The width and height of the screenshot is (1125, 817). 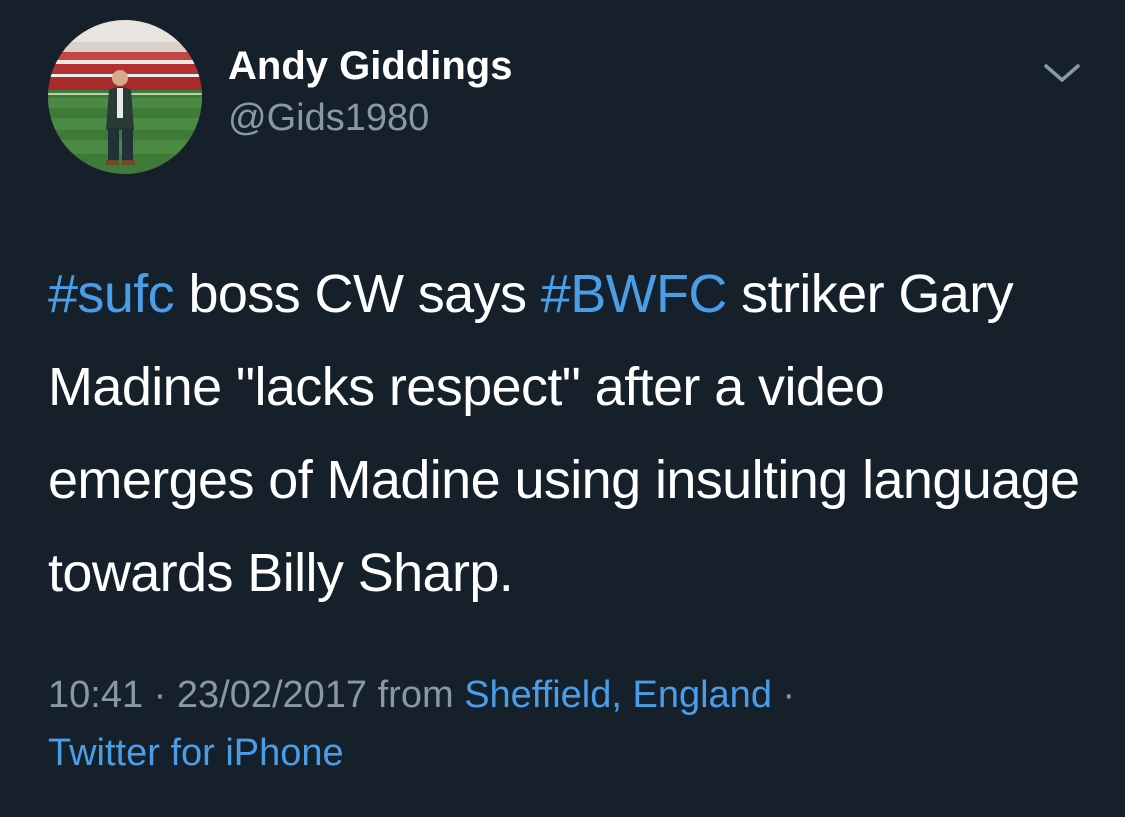 What do you see at coordinates (272, 695) in the screenshot?
I see `tweet-date: 23/02/2017` at bounding box center [272, 695].